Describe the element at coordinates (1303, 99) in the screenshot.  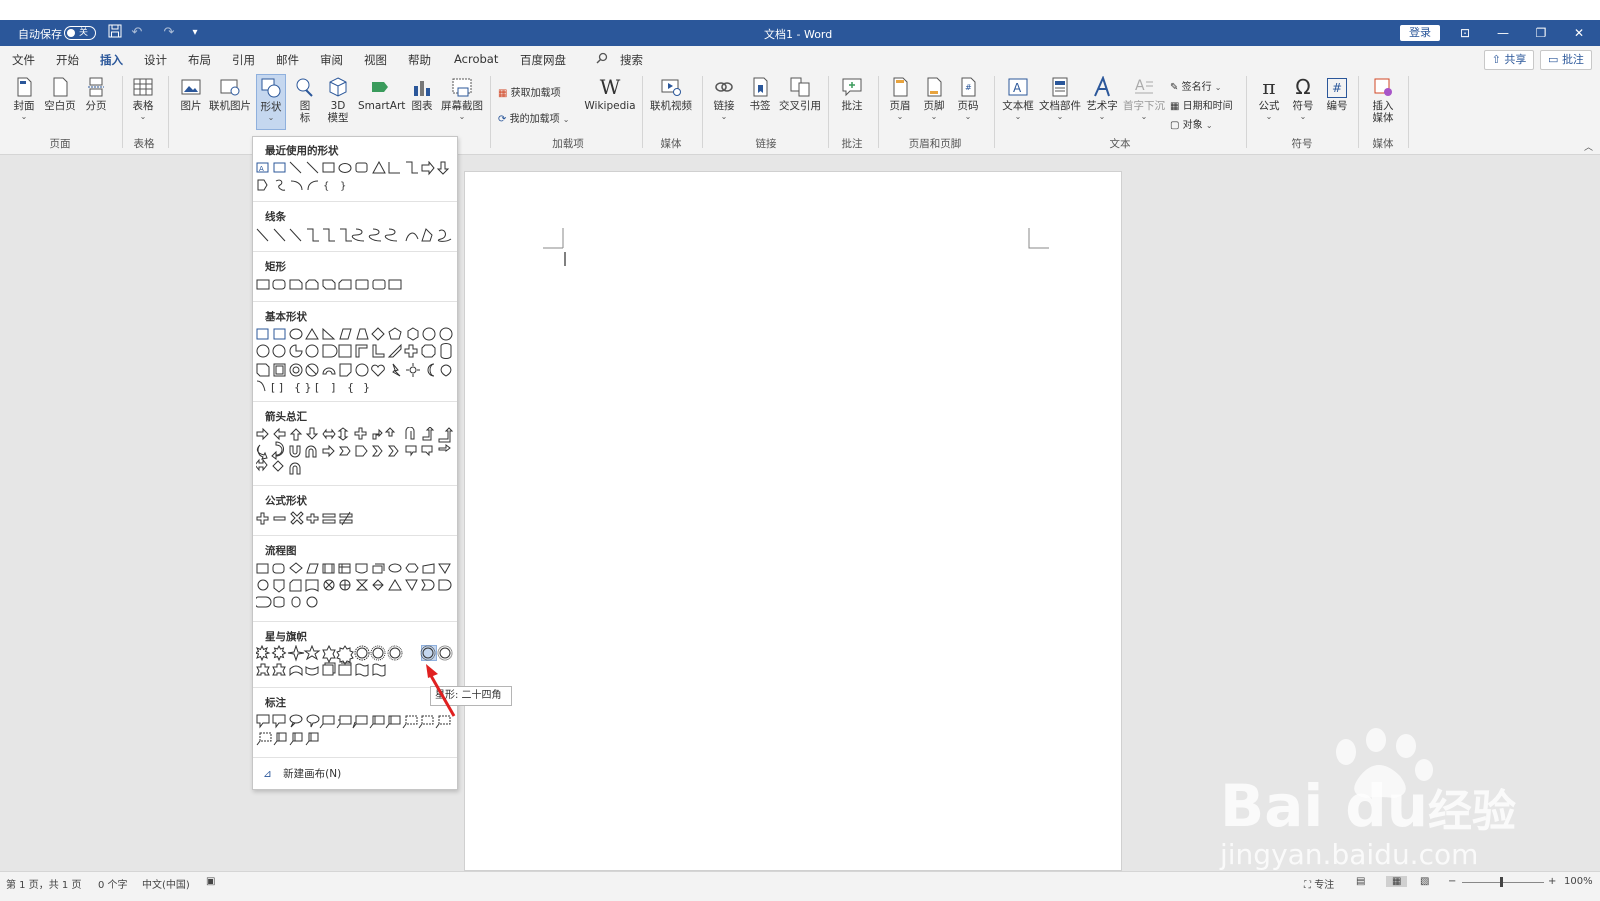
I see `symbol-button: Ω 符号 ⌄` at that location.